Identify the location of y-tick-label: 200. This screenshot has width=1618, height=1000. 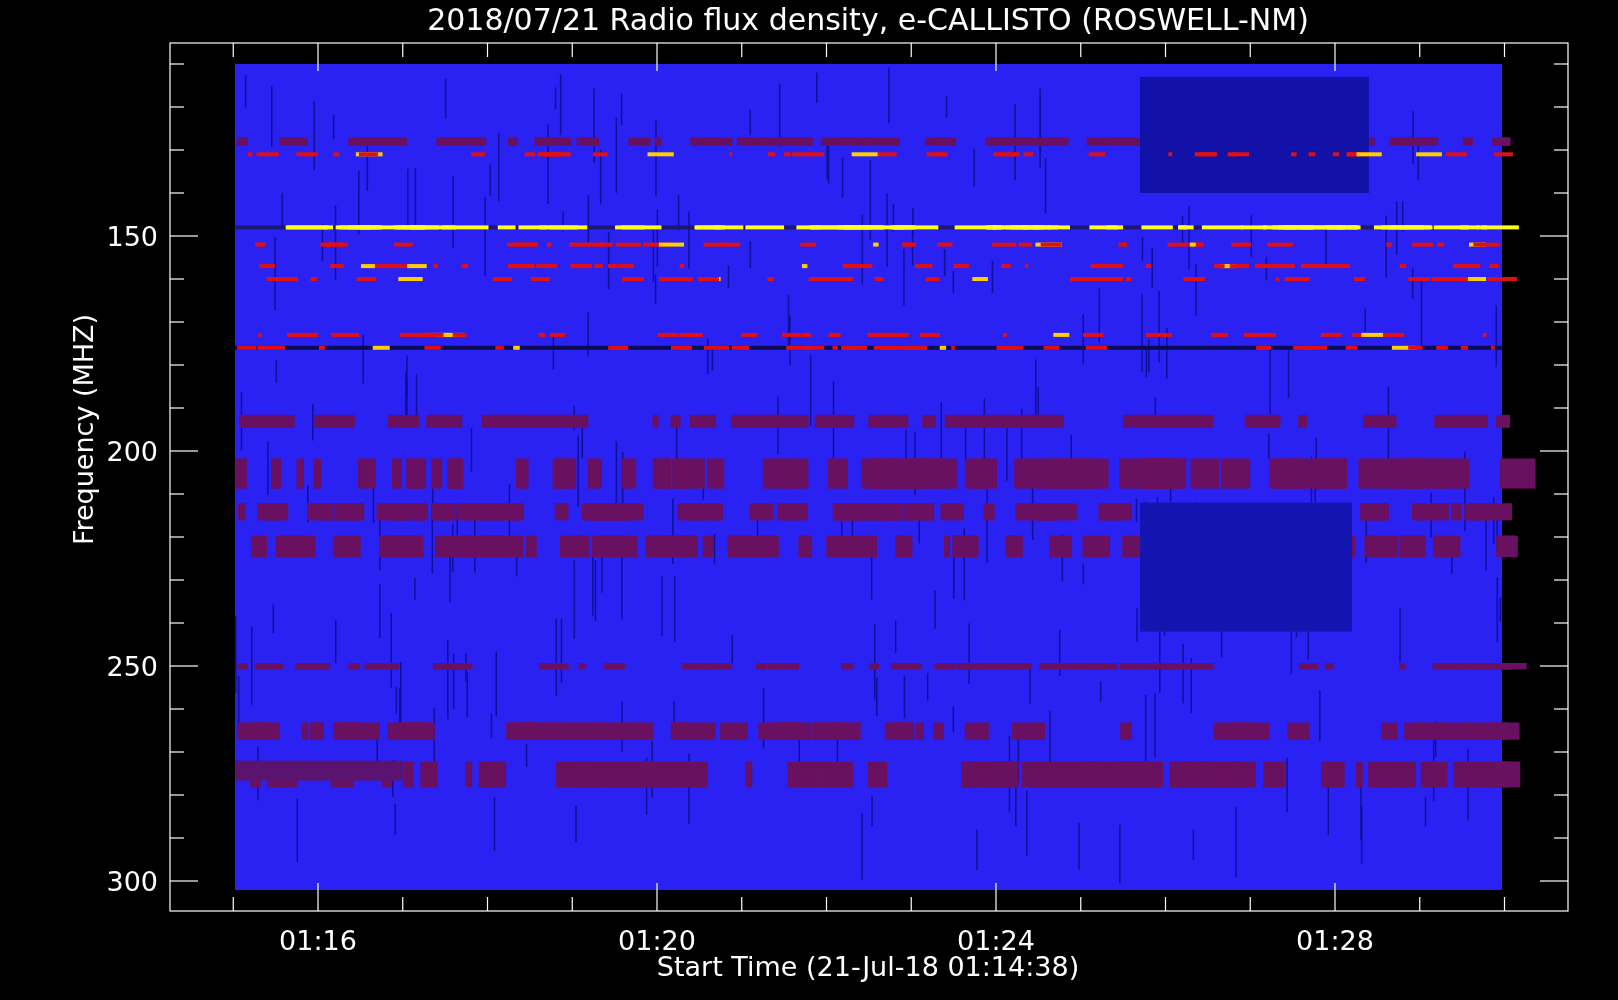
(132, 451).